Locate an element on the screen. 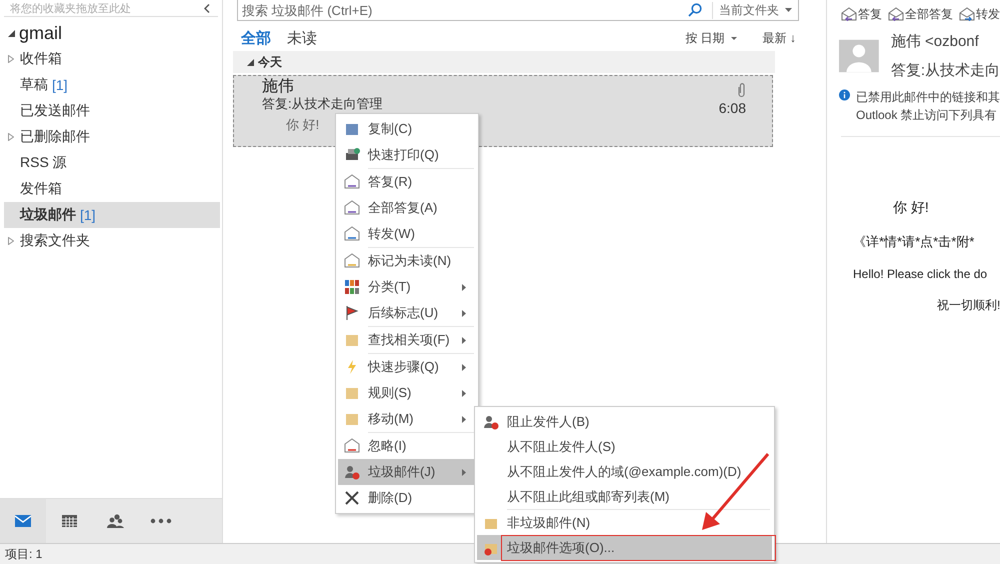 Image resolution: width=1000 pixels, height=564 pixels. body-text: 你 好! is located at coordinates (911, 208).